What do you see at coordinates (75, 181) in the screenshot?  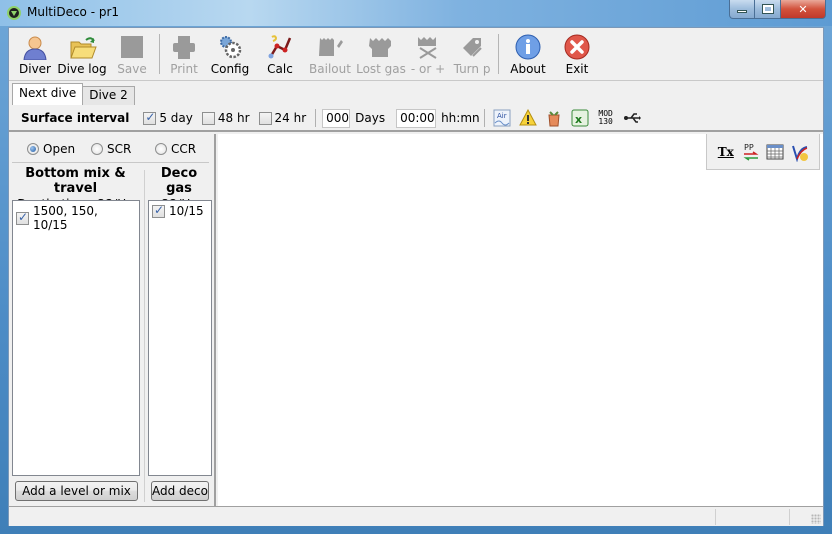 I see `bottom-mix-title: Bottom mix & travel` at bounding box center [75, 181].